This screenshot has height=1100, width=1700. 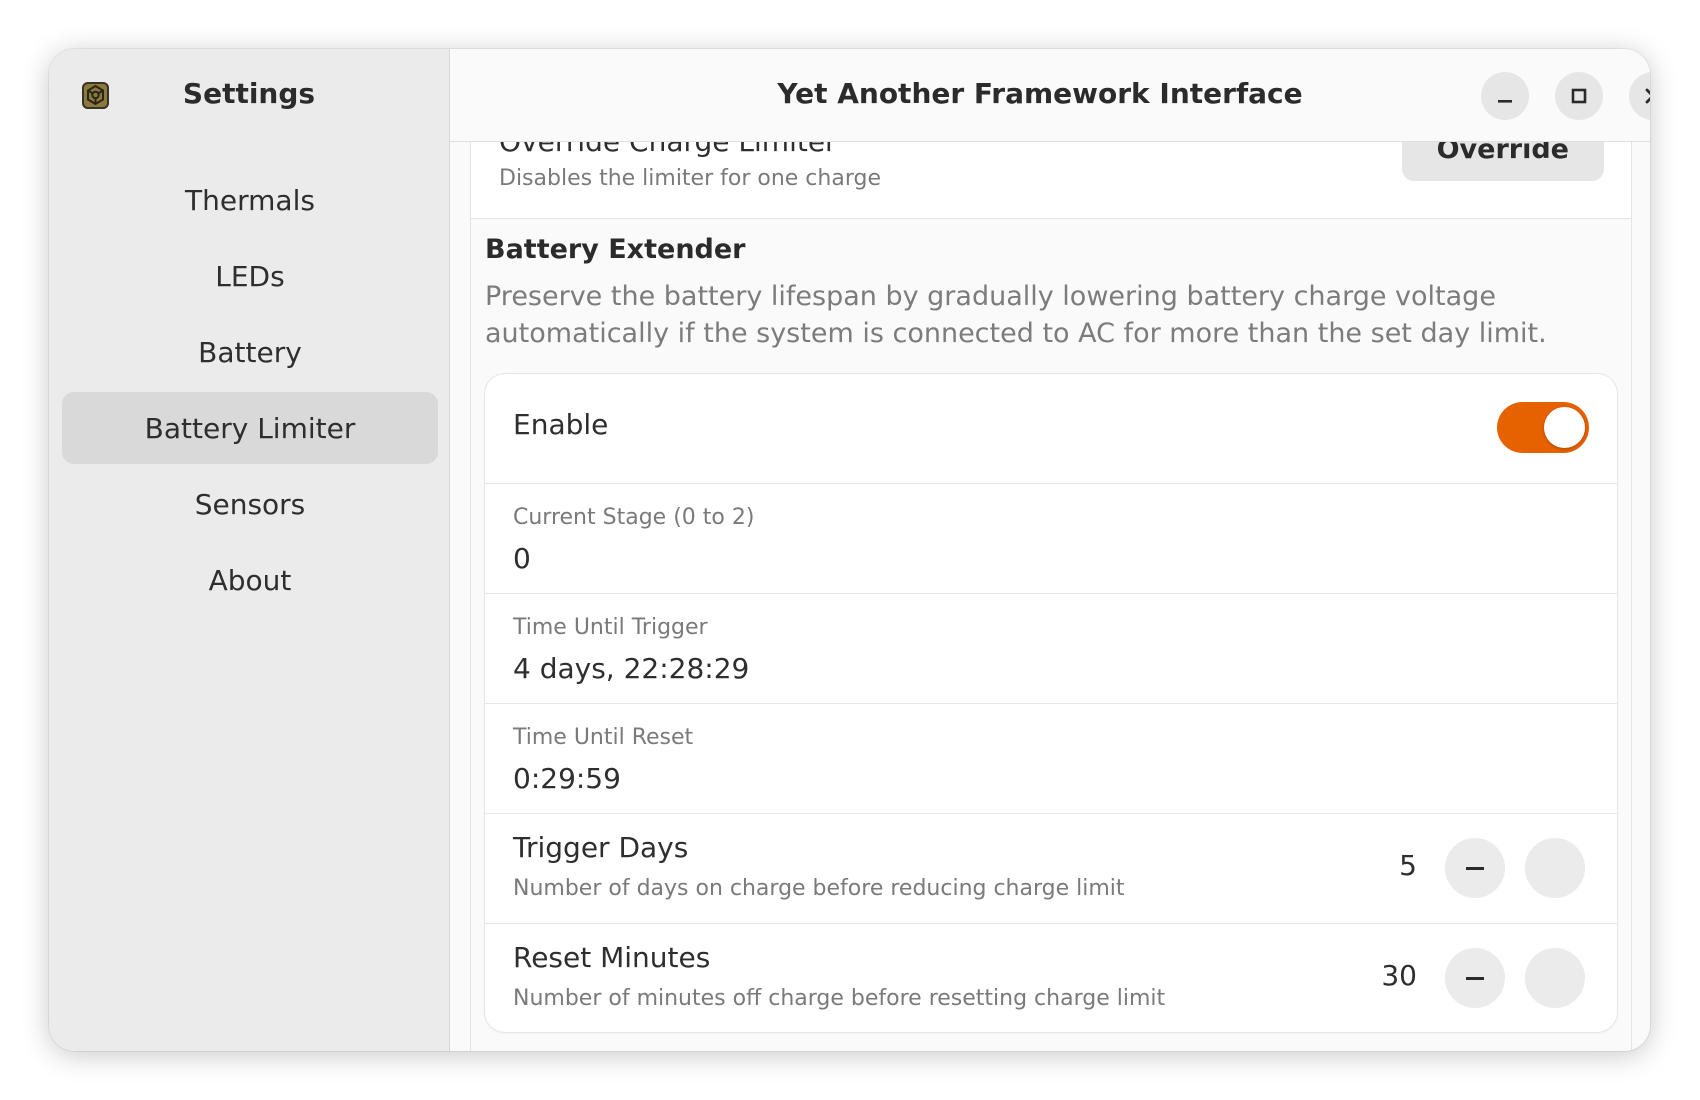 I want to click on close-icon, so click(x=1647, y=96).